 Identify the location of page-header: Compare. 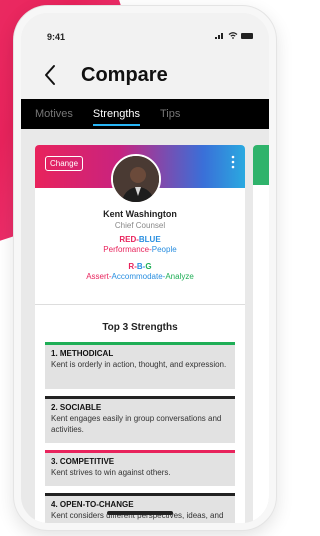
(145, 76).